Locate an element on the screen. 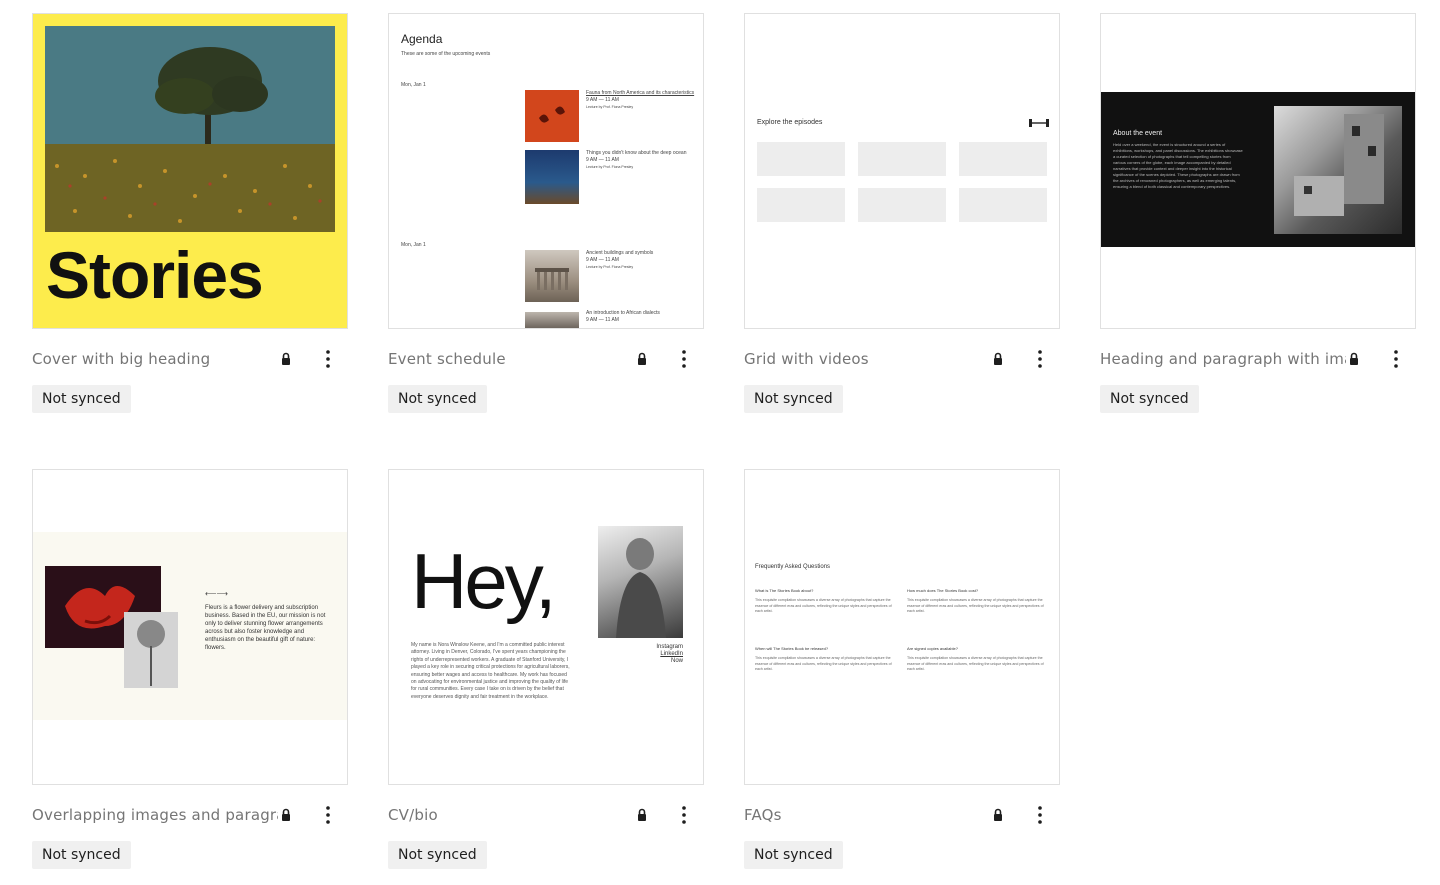 The width and height of the screenshot is (1440, 885). pattern-title: CV/bio is located at coordinates (413, 815).